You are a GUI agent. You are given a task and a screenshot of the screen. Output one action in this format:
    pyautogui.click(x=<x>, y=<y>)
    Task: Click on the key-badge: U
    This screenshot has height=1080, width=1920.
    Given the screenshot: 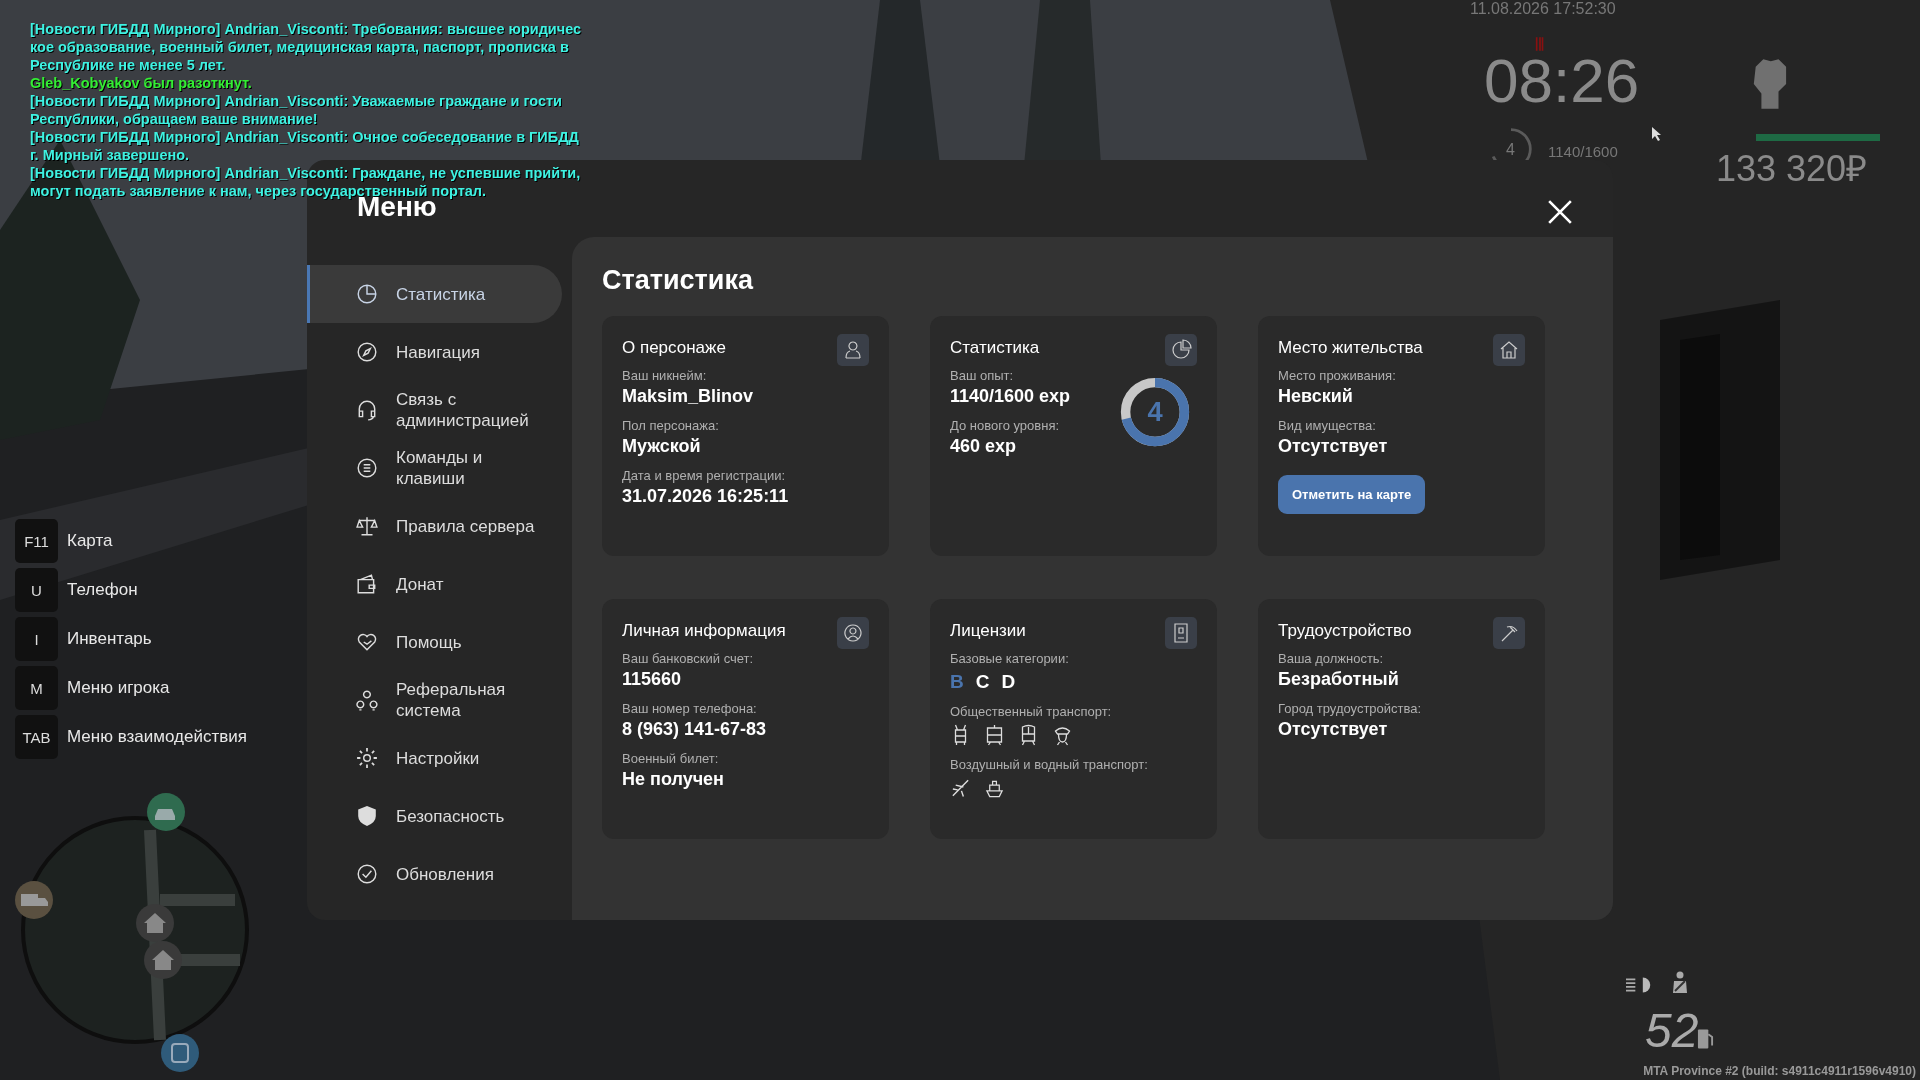 What is the action you would take?
    pyautogui.click(x=36, y=590)
    